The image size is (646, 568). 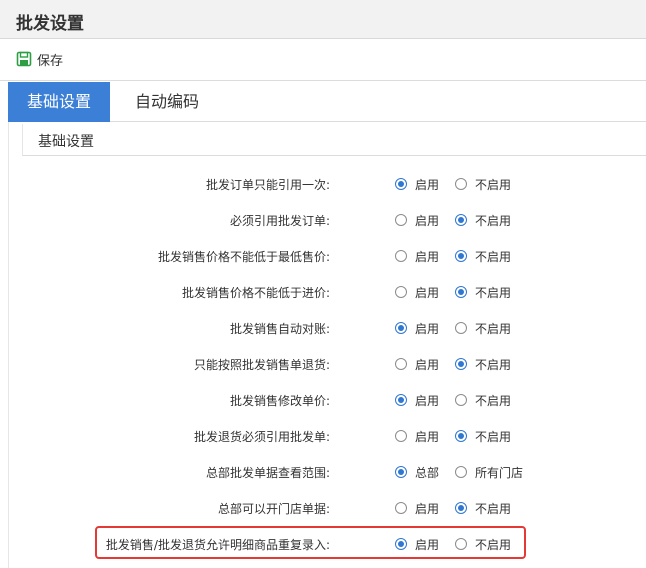 I want to click on setting-row: 批发订单只能引用一次: 启用 不启用, so click(x=323, y=184).